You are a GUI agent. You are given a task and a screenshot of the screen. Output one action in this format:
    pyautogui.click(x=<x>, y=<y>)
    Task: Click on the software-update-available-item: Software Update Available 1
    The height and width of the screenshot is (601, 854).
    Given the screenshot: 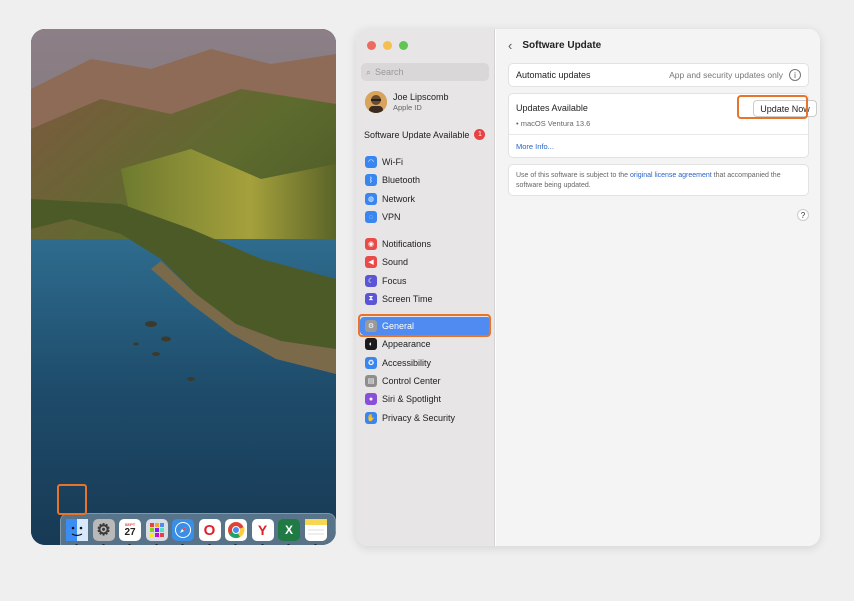 What is the action you would take?
    pyautogui.click(x=428, y=134)
    